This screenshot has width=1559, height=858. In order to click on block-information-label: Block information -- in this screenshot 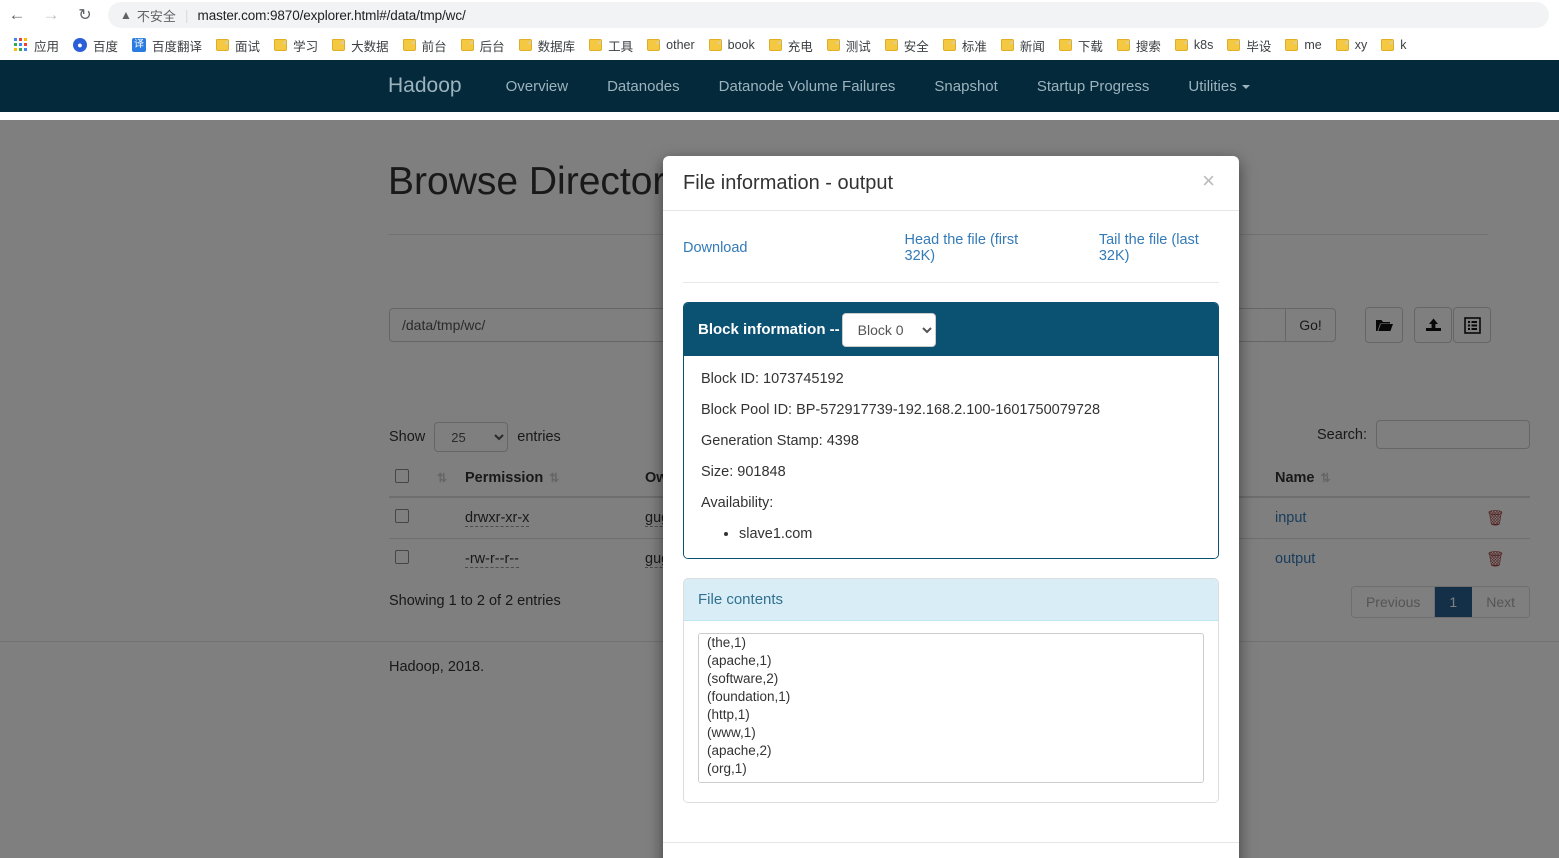, I will do `click(769, 329)`.